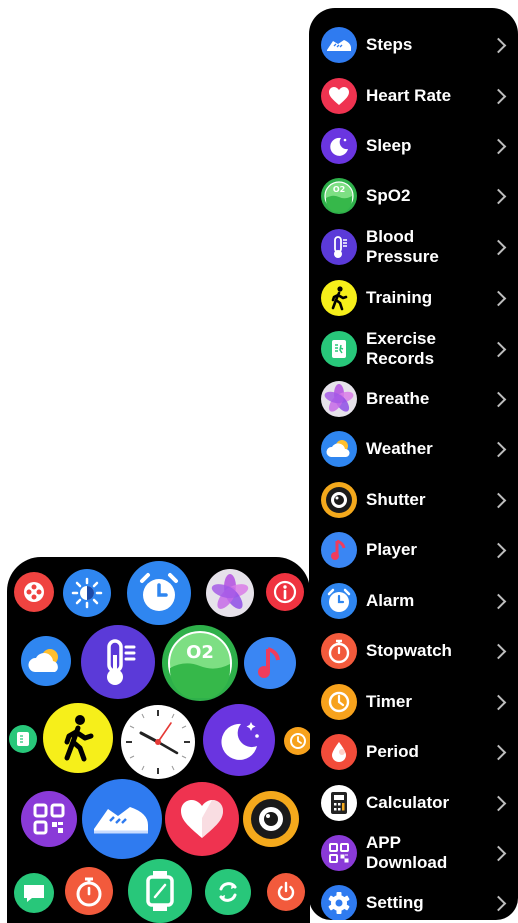  Describe the element at coordinates (413, 196) in the screenshot. I see `menu-item-spo2: O2 SpO2` at that location.